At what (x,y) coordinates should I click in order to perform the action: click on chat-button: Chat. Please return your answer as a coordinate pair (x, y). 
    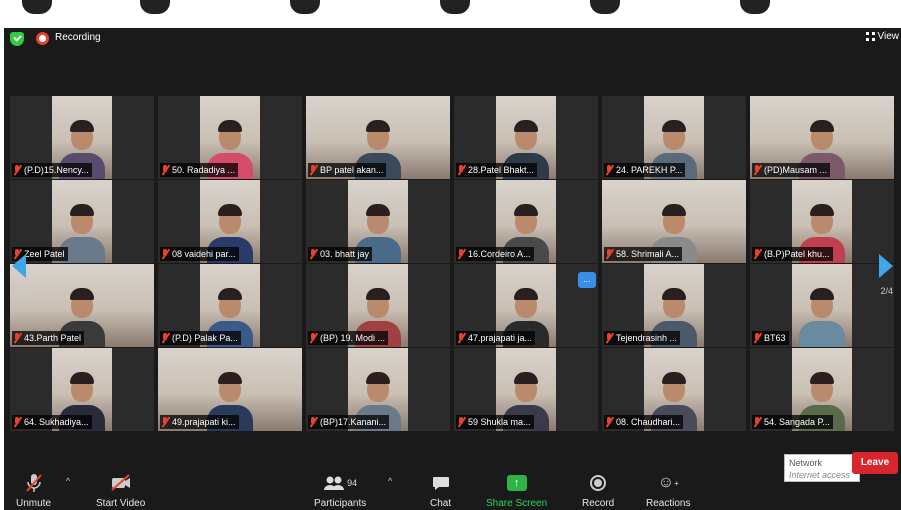
    Looking at the image, I should click on (440, 489).